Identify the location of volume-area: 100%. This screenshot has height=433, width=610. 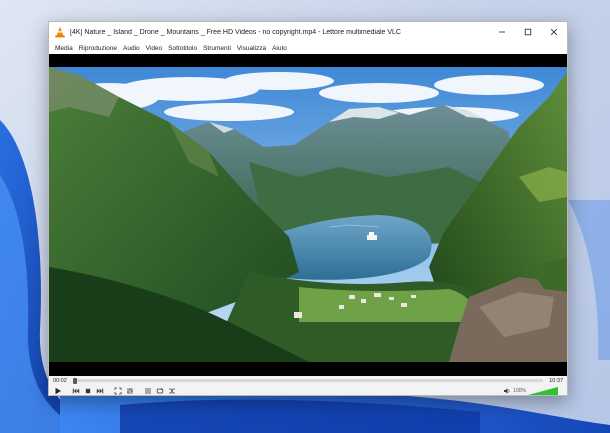
(535, 391).